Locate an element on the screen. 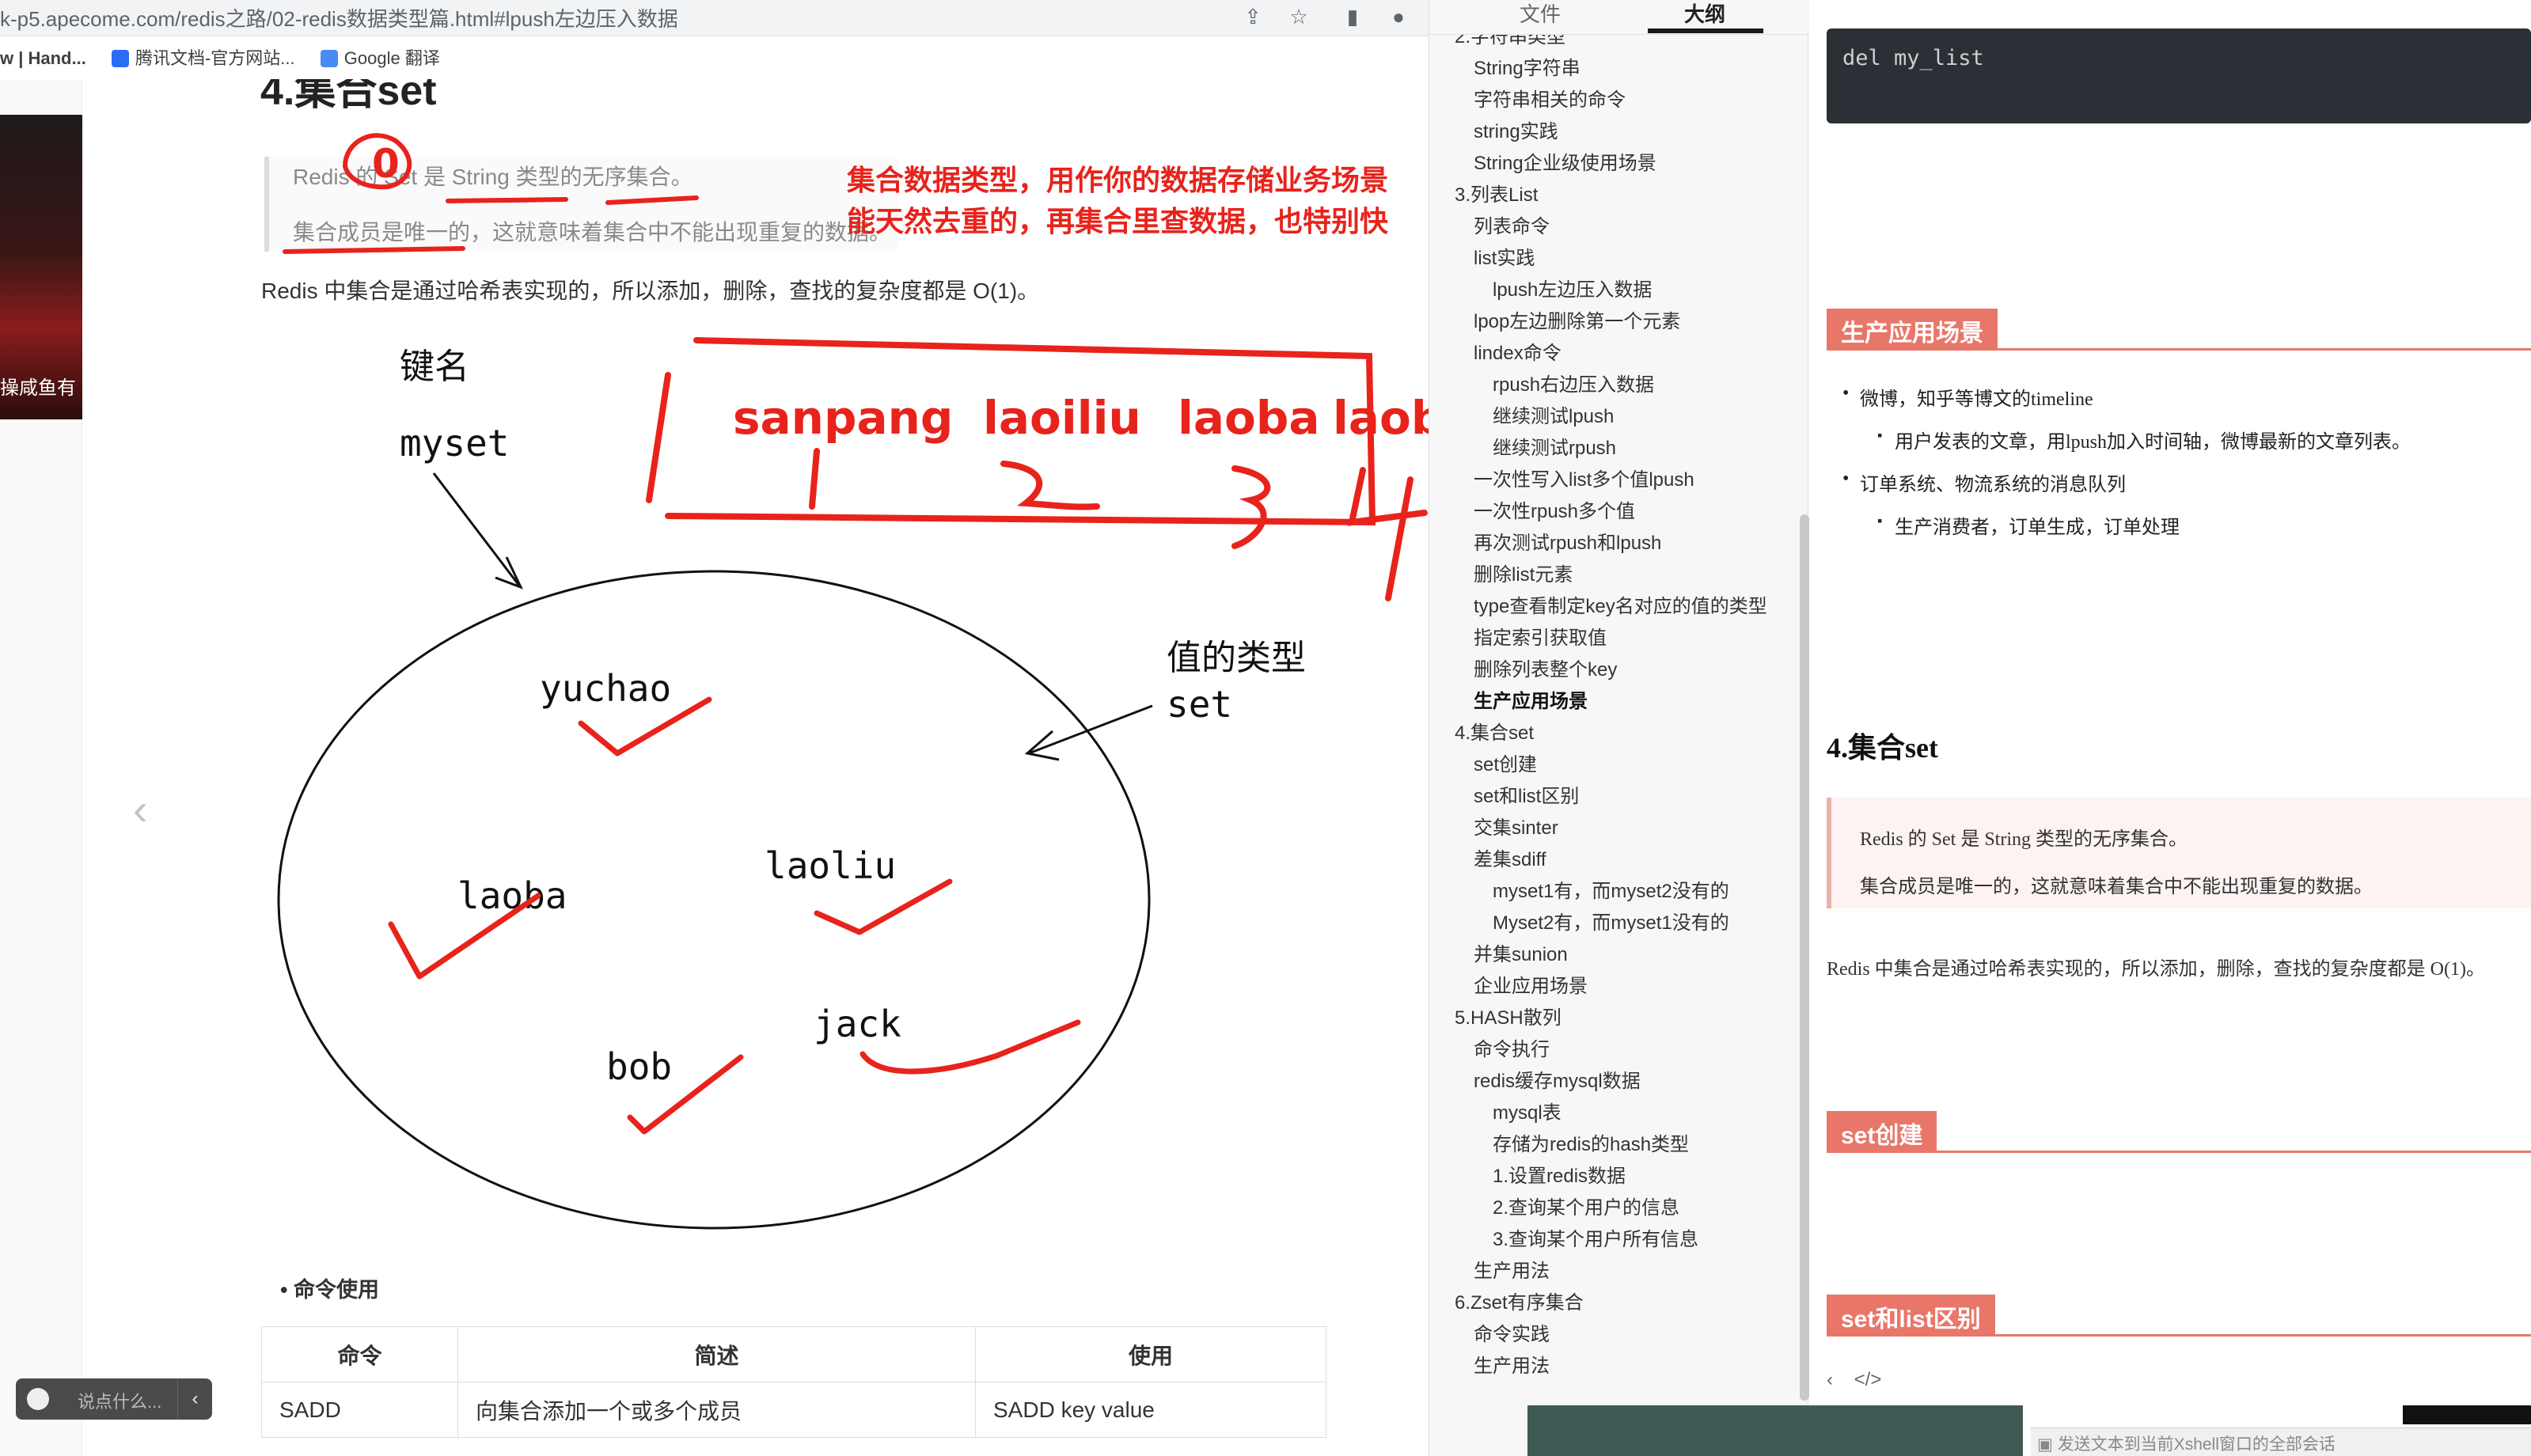  annotation-line: 集合数据类型，用作你的数据存储业务场景 is located at coordinates (1118, 180).